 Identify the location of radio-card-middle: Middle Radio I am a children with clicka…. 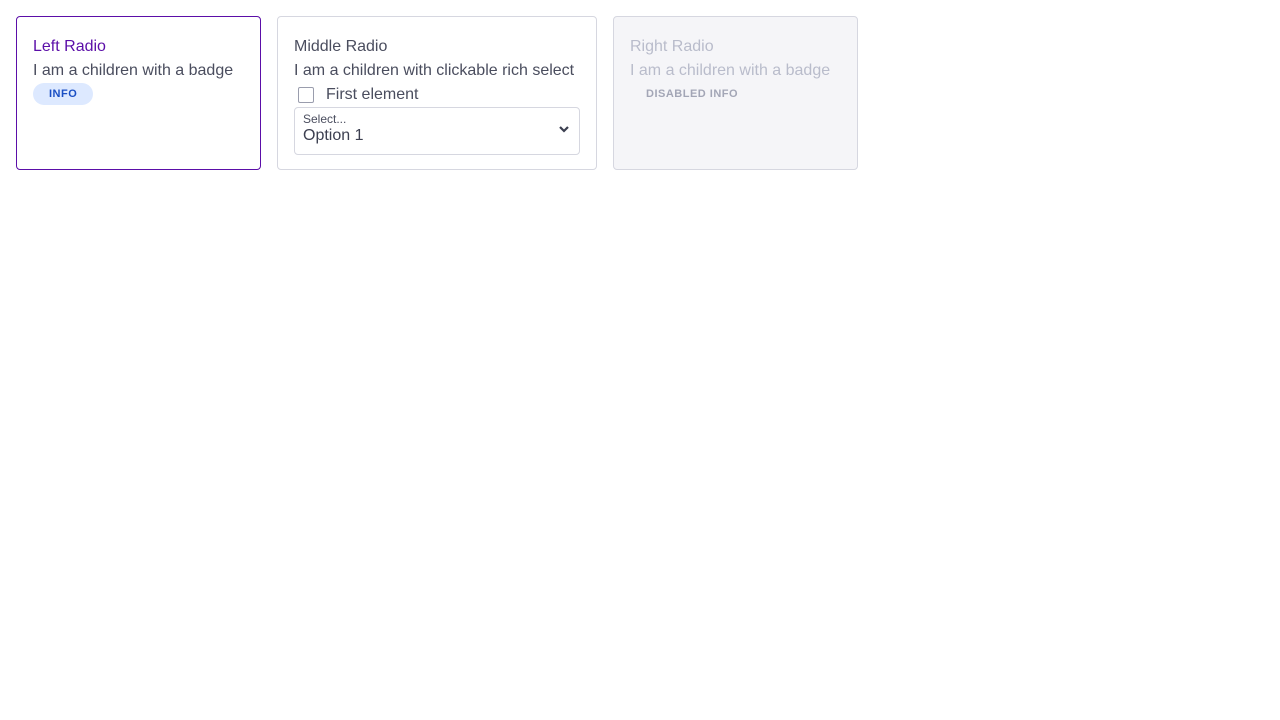
(437, 93).